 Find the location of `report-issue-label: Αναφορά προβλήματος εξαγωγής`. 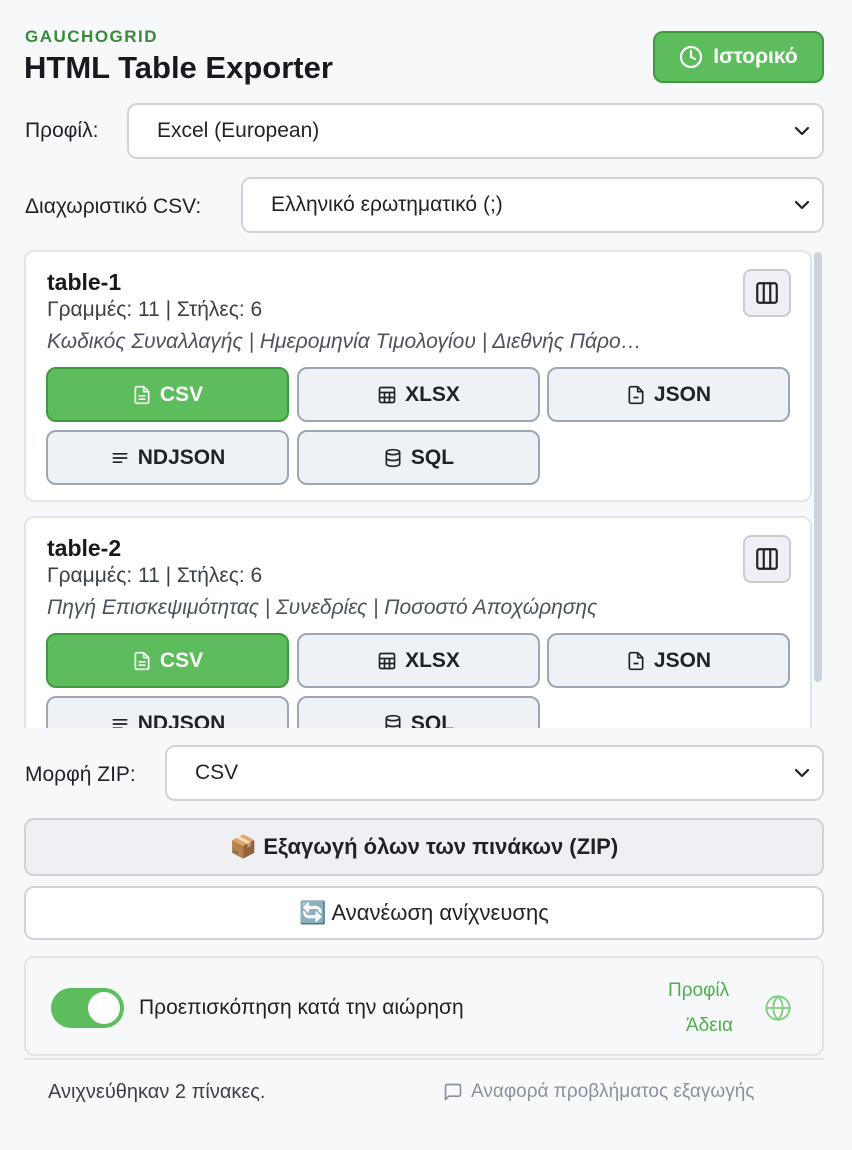

report-issue-label: Αναφορά προβλήματος εξαγωγής is located at coordinates (613, 1091).